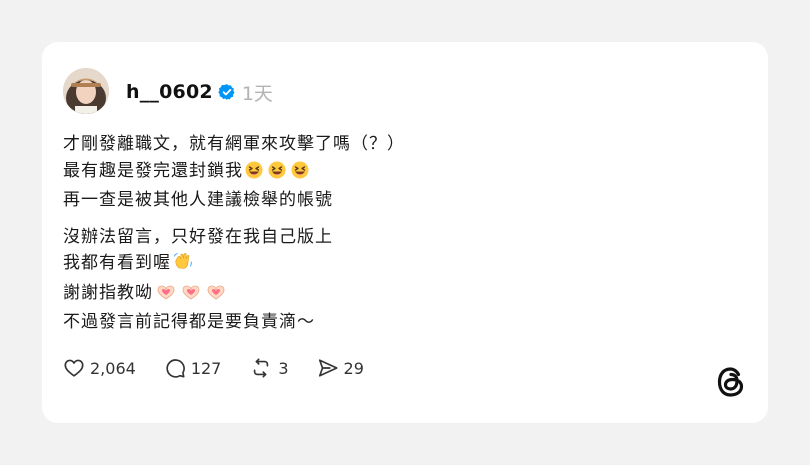 The height and width of the screenshot is (465, 810). What do you see at coordinates (198, 236) in the screenshot?
I see `post-line-text: 沒辦法留言，只好發在我自己版上` at bounding box center [198, 236].